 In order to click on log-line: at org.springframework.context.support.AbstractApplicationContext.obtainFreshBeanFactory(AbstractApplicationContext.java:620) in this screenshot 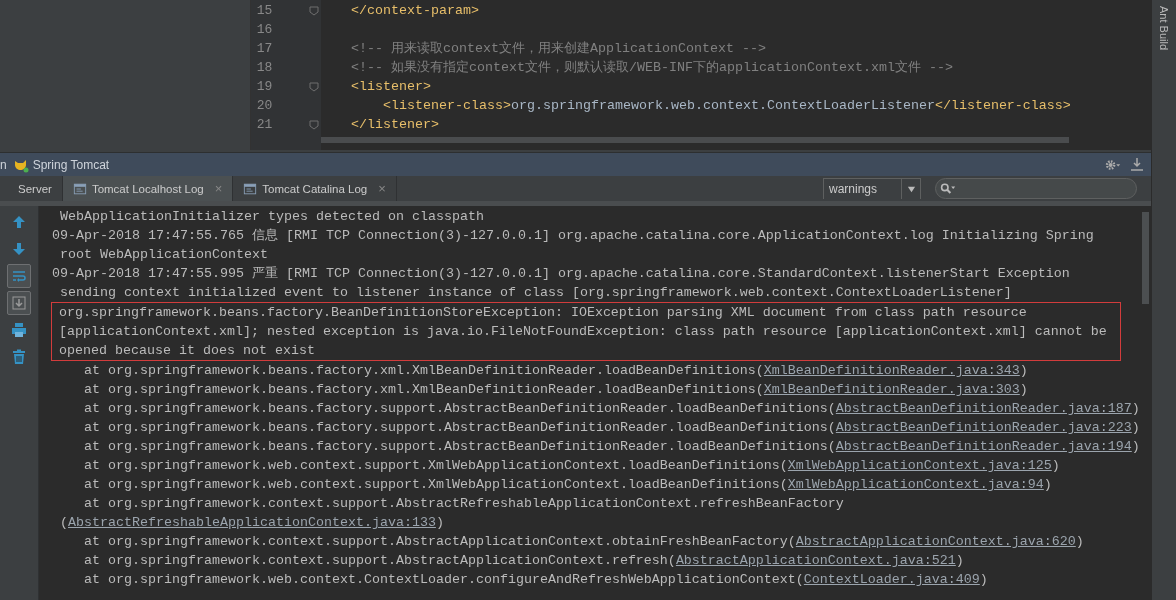, I will do `click(584, 541)`.